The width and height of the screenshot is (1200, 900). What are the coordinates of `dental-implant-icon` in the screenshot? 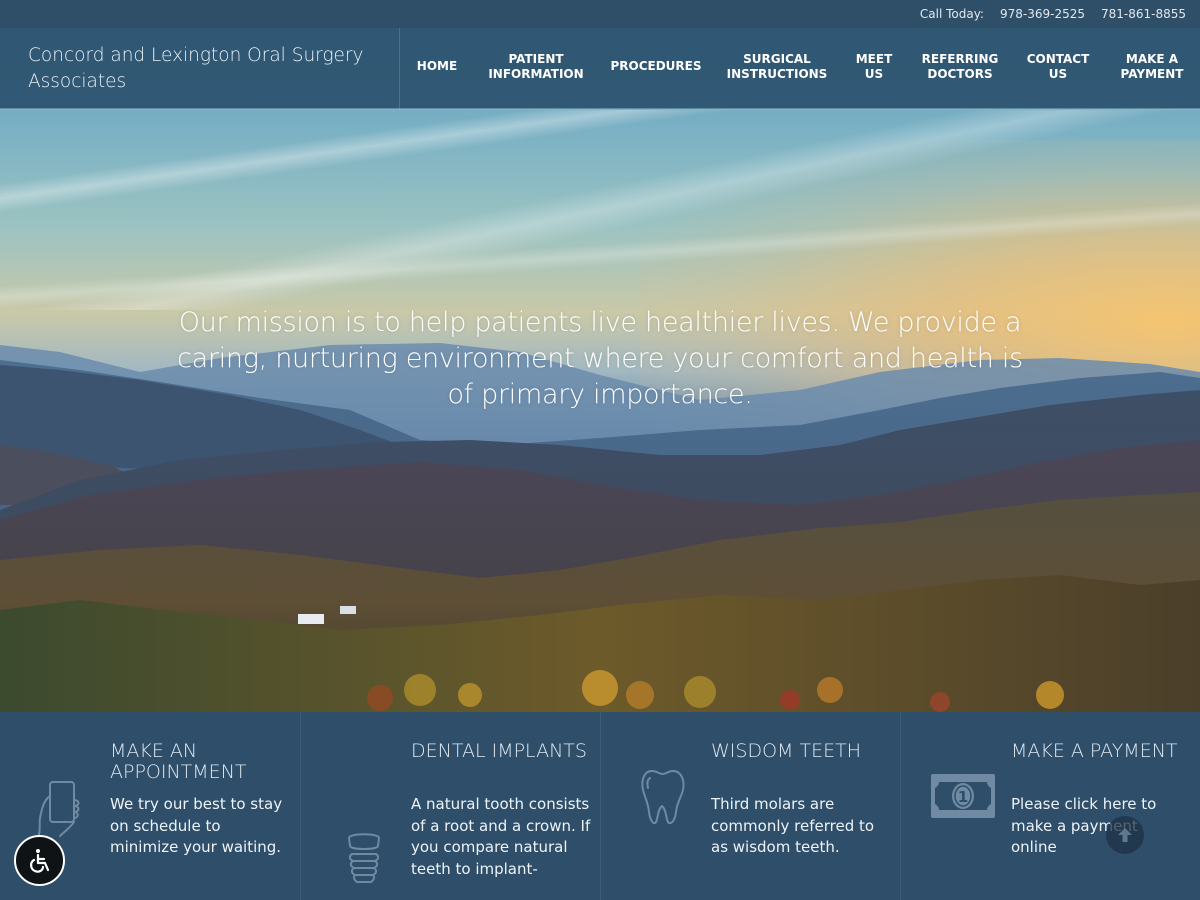 It's located at (364, 858).